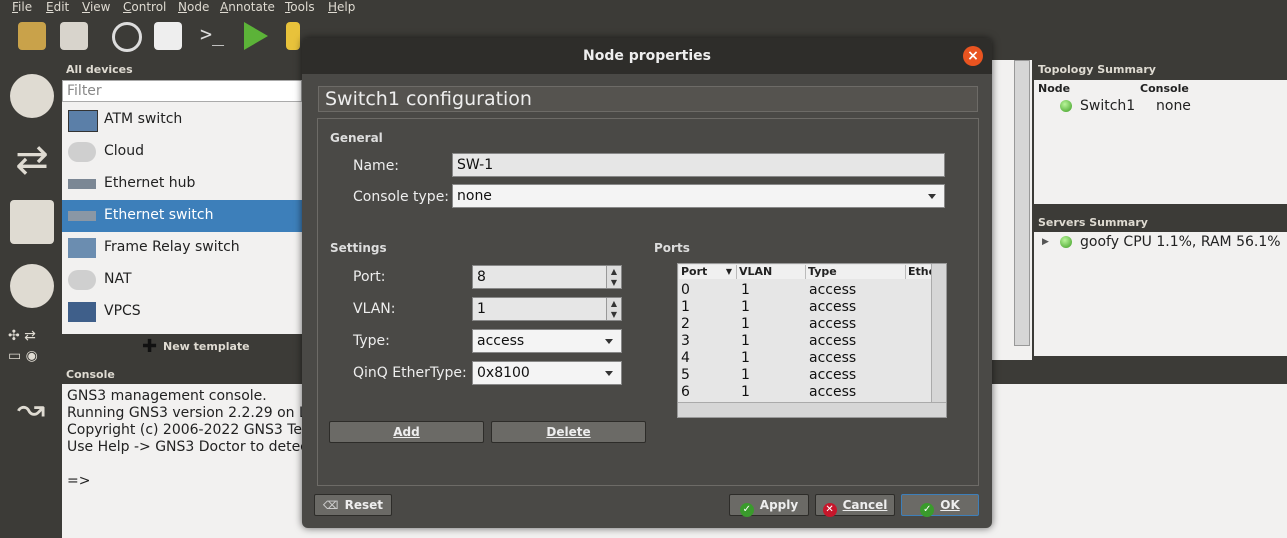 The height and width of the screenshot is (538, 1287). I want to click on table-row: 6 1 access, so click(804, 392).